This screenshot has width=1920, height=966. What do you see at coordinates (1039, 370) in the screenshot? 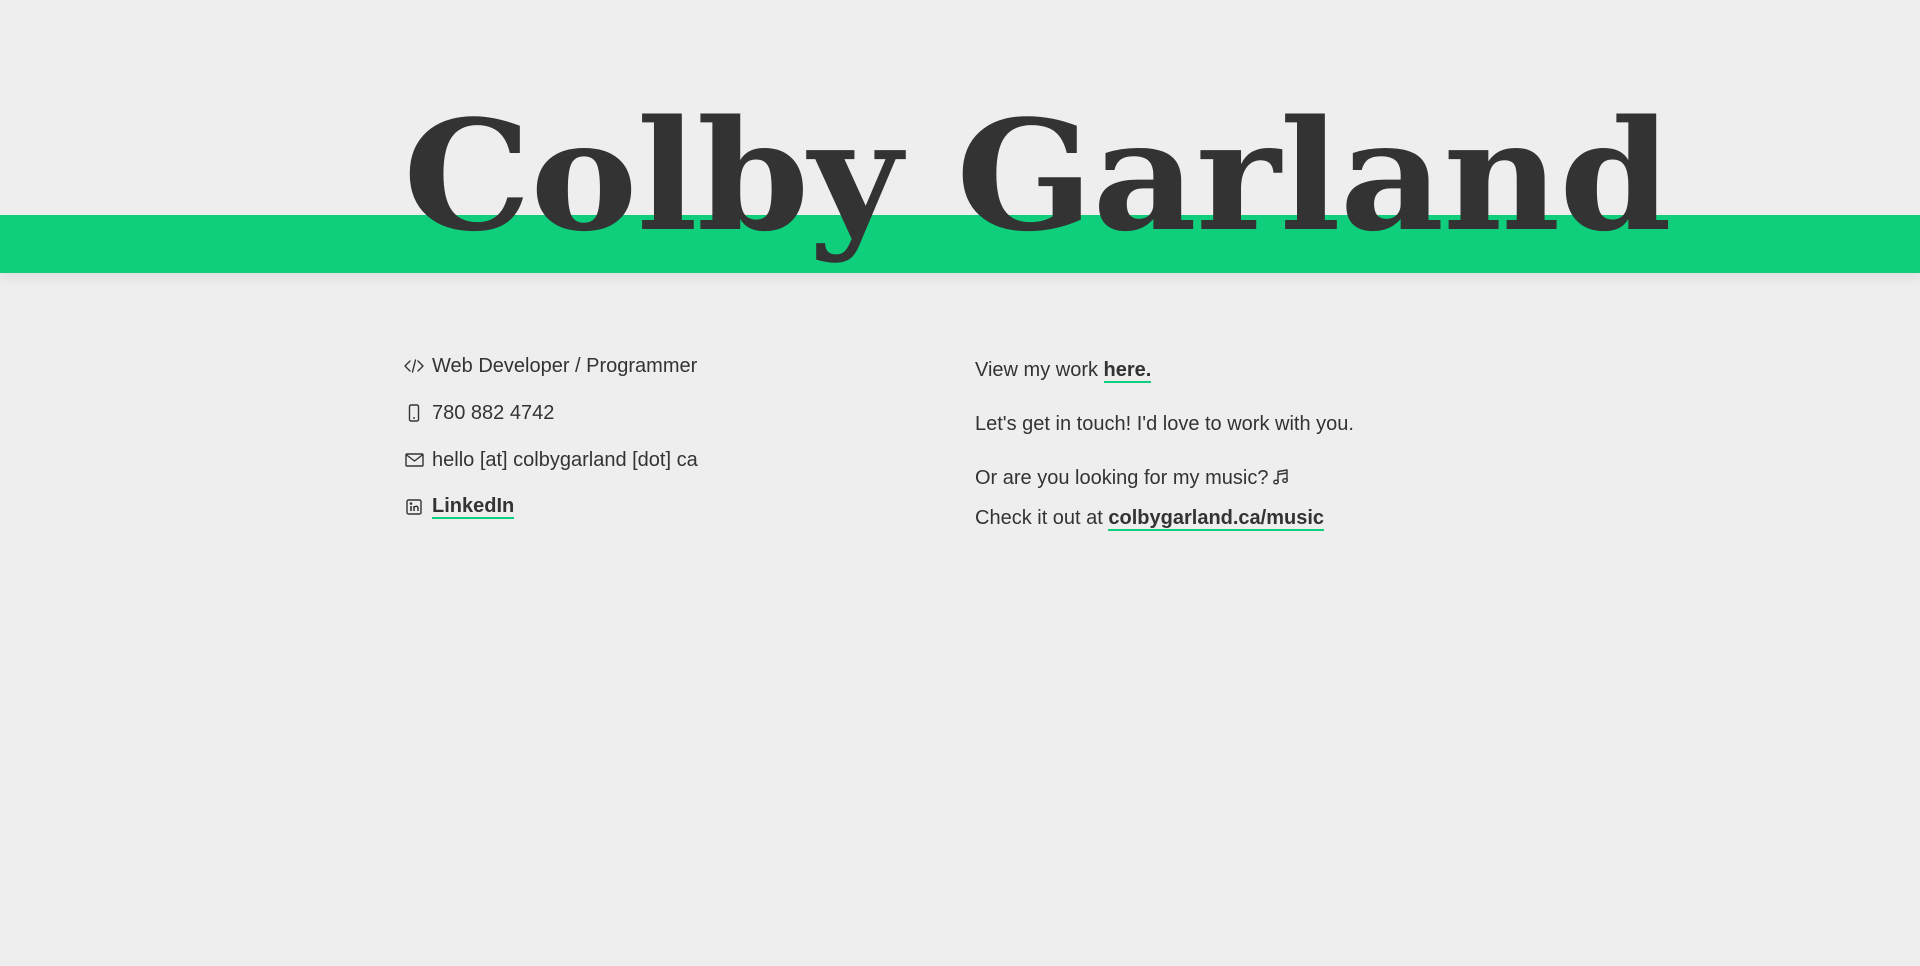
I see `work-prefix: View my work` at bounding box center [1039, 370].